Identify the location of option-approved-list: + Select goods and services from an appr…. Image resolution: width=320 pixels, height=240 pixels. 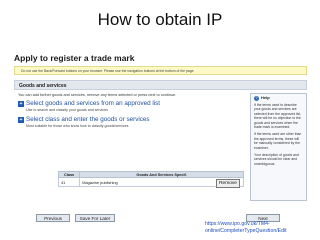
(113, 106).